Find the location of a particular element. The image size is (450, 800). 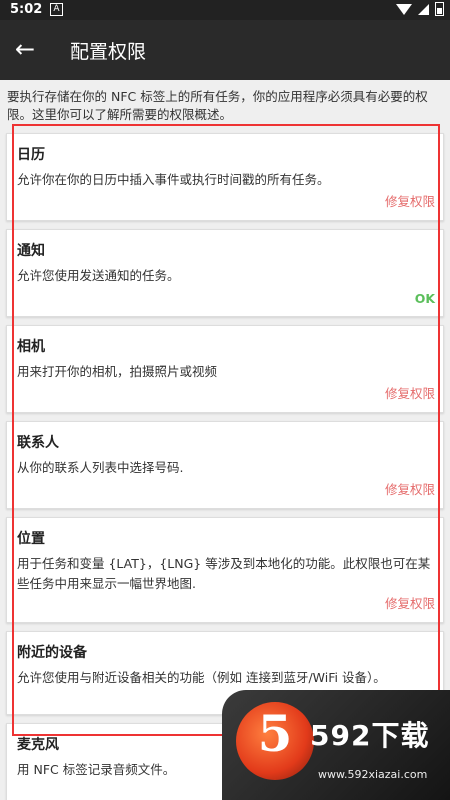

card-desc: 用来打开你的相机，拍摄照片或视频 is located at coordinates (117, 371).